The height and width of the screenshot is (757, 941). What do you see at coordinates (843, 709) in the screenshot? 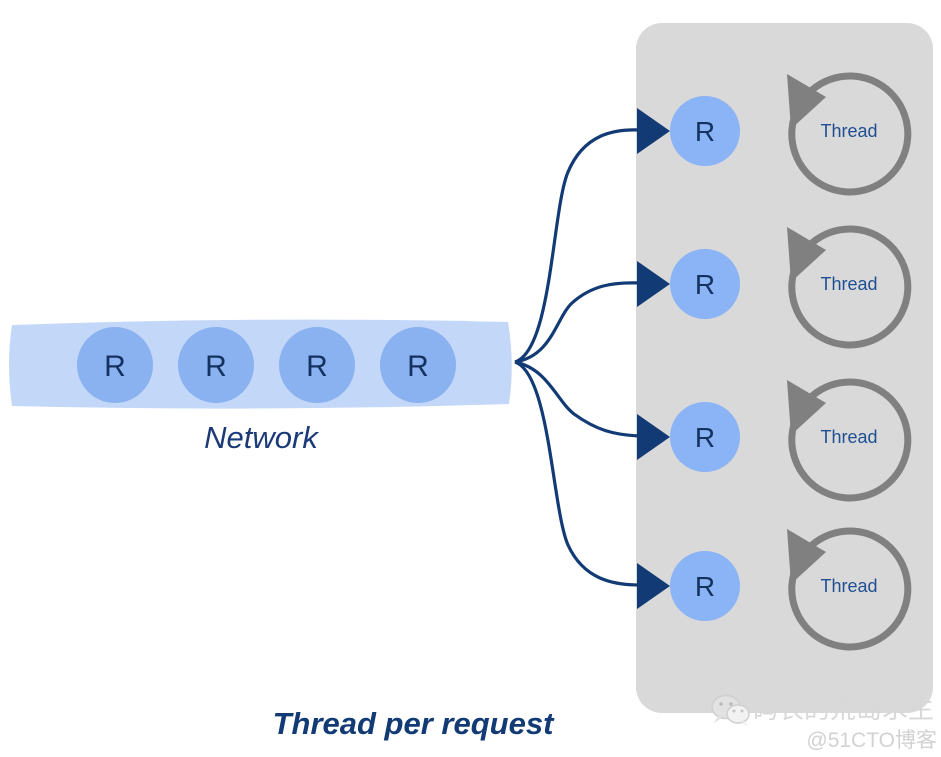
I see `watermark-account: 码农的荒岛求生` at bounding box center [843, 709].